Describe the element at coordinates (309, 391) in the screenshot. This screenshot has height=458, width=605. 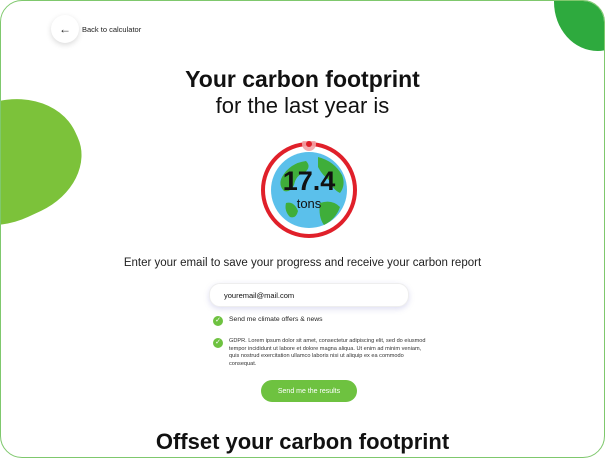
I see `send-results-button: Send me the results` at that location.